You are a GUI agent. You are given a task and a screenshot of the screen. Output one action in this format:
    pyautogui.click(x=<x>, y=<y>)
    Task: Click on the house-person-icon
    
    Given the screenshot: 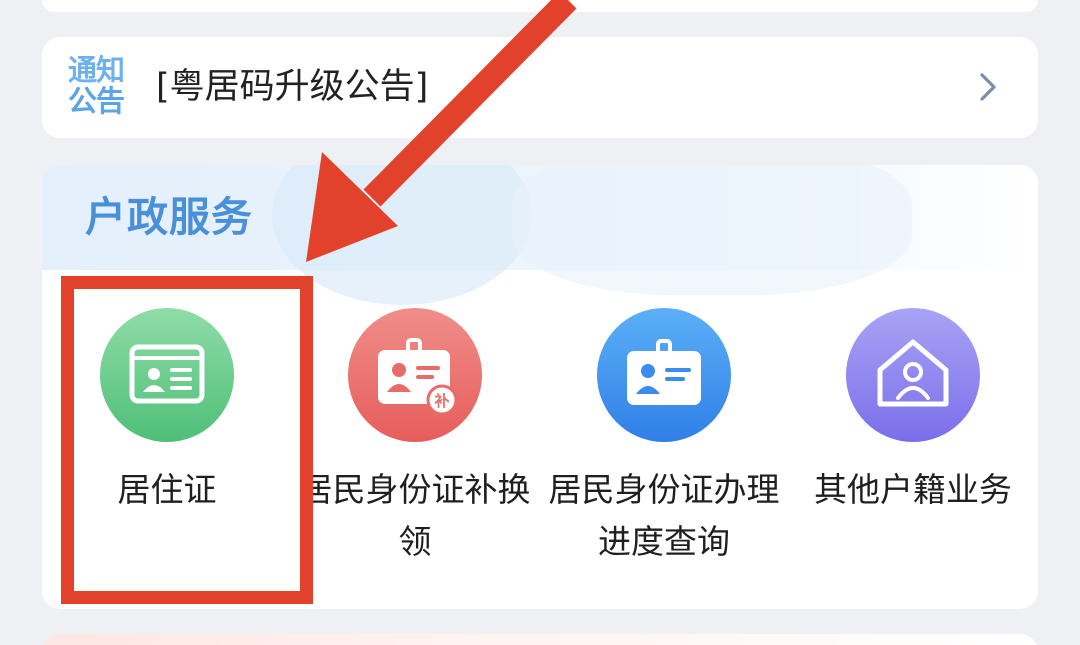 What is the action you would take?
    pyautogui.click(x=913, y=375)
    